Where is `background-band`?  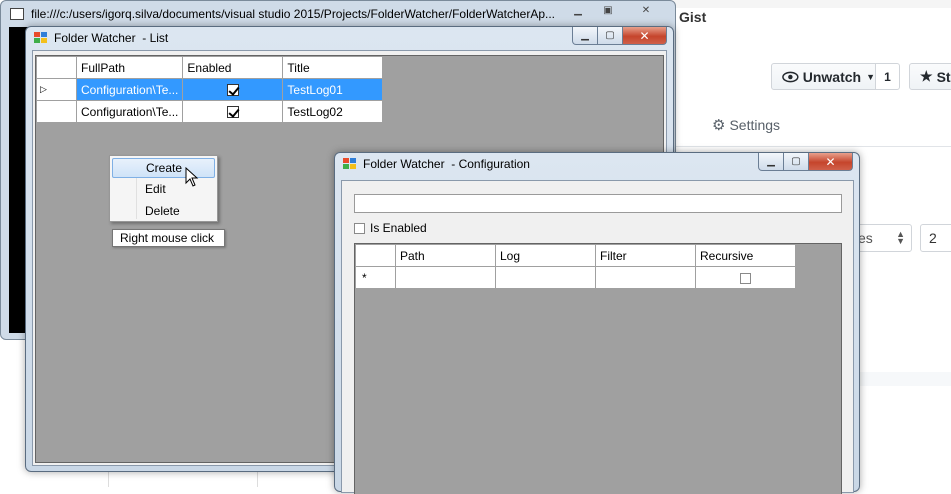 background-band is located at coordinates (905, 379).